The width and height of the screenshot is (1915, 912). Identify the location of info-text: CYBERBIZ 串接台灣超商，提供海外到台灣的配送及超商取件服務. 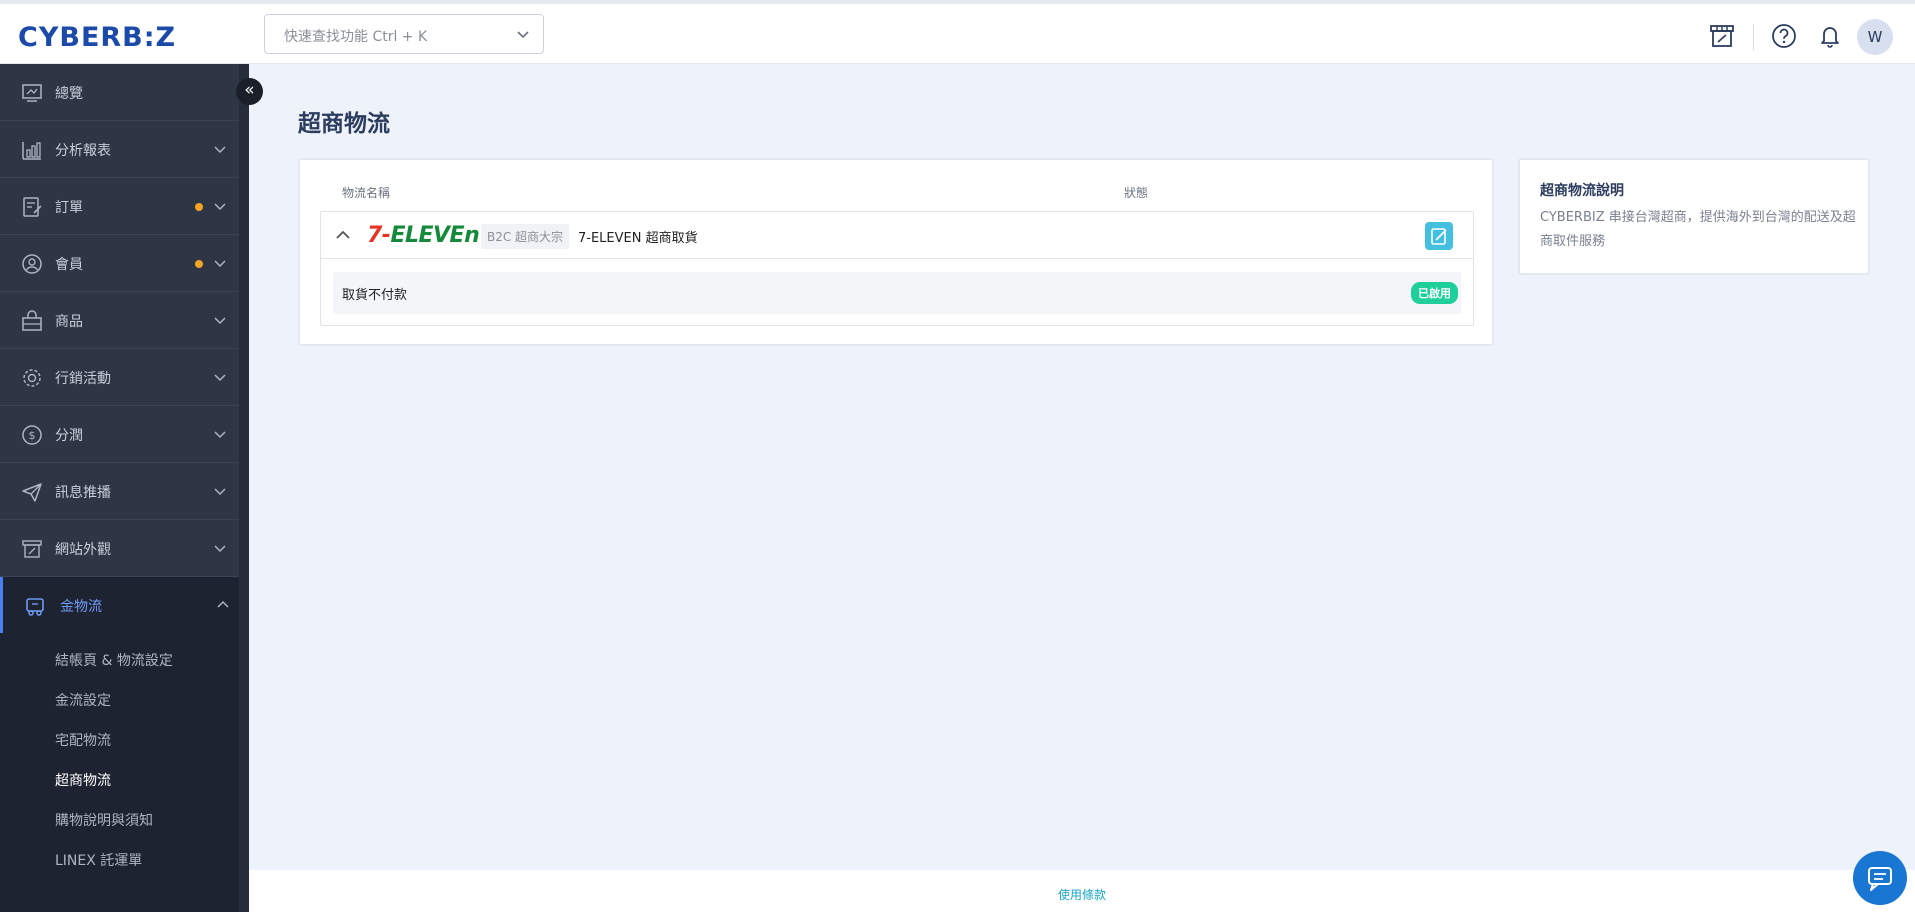
(1698, 229).